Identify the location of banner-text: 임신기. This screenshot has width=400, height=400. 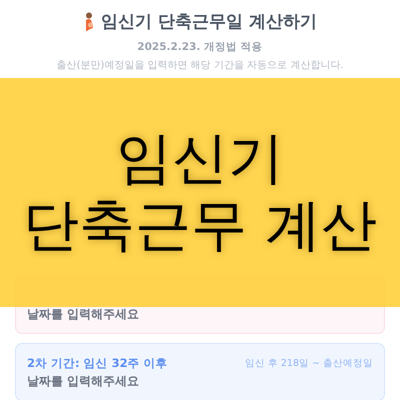
(200, 159).